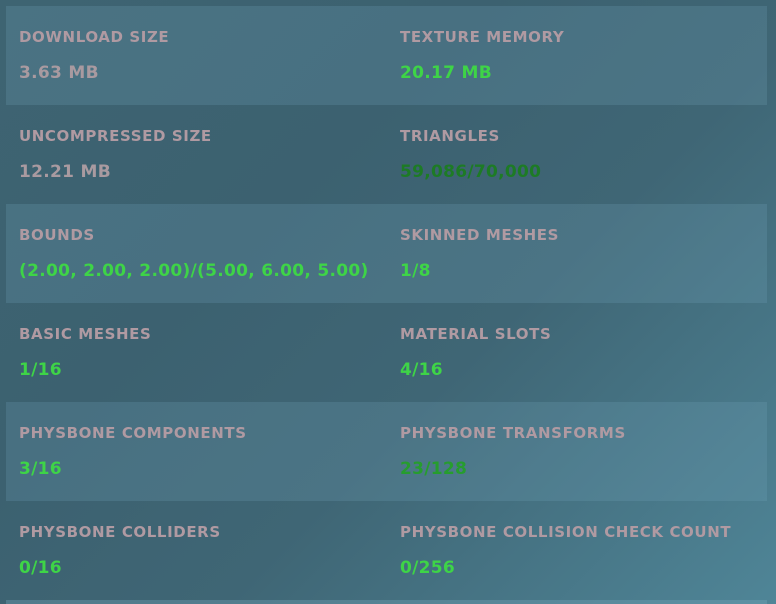 This screenshot has width=776, height=604. Describe the element at coordinates (421, 370) in the screenshot. I see `stat-value: 4/16` at that location.